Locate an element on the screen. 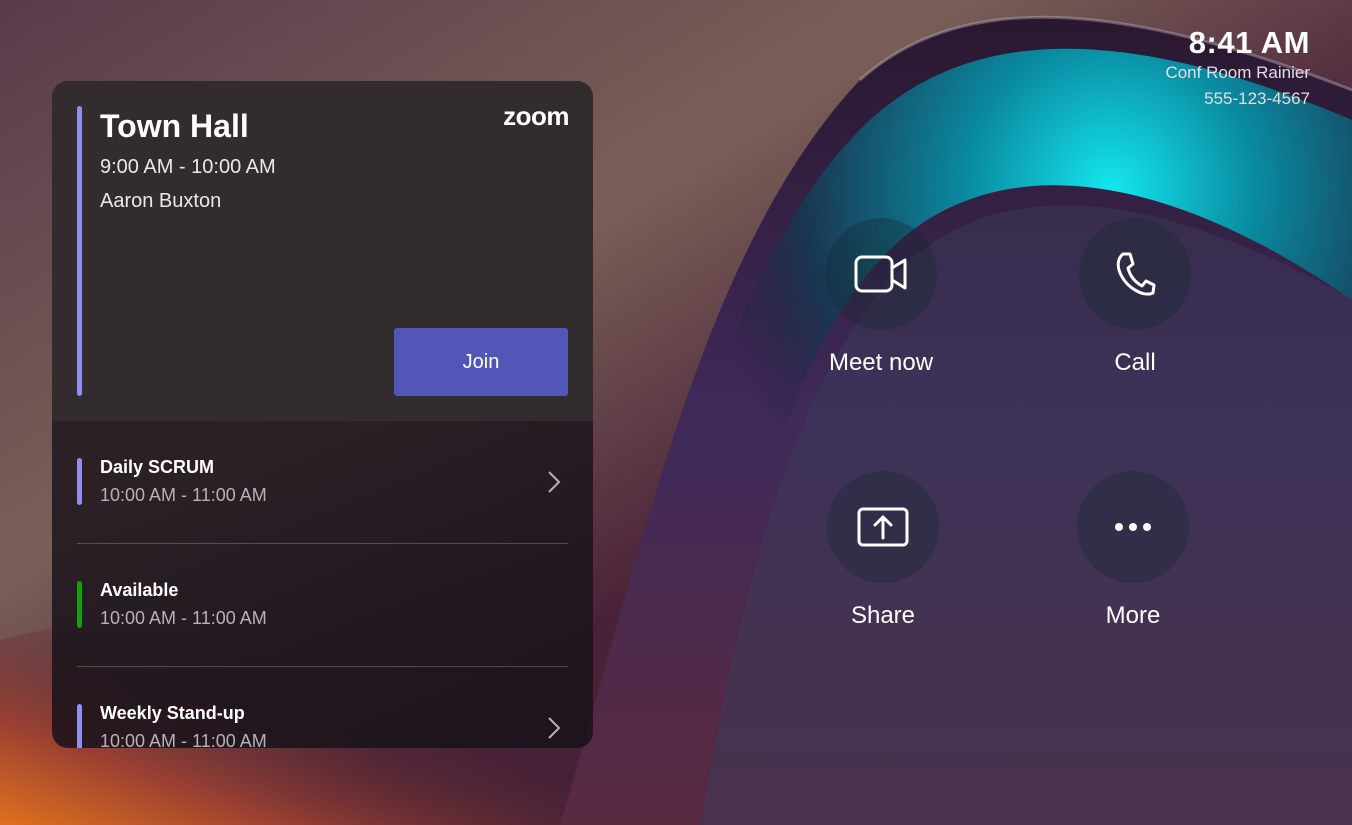 The image size is (1352, 825). agenda-item-title: Weekly Stand-up is located at coordinates (172, 713).